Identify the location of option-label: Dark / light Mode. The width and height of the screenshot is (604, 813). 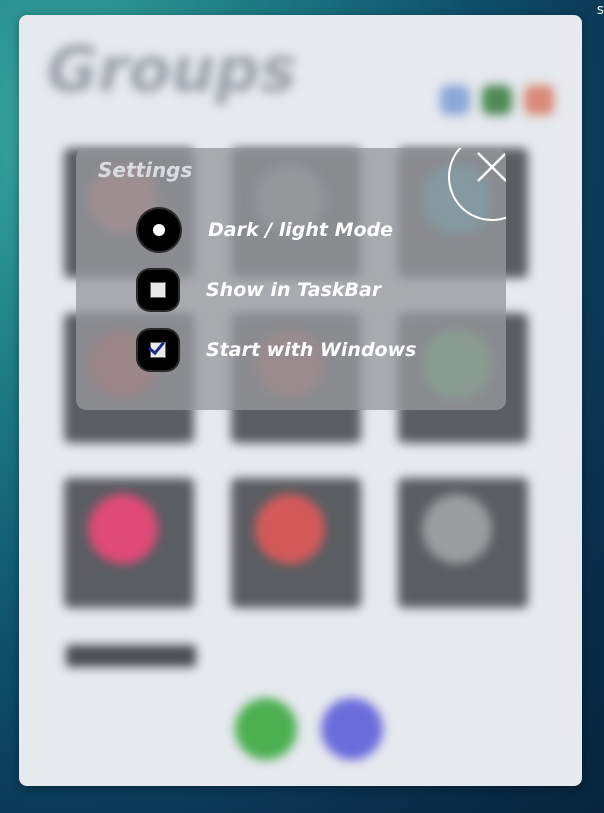
(301, 230).